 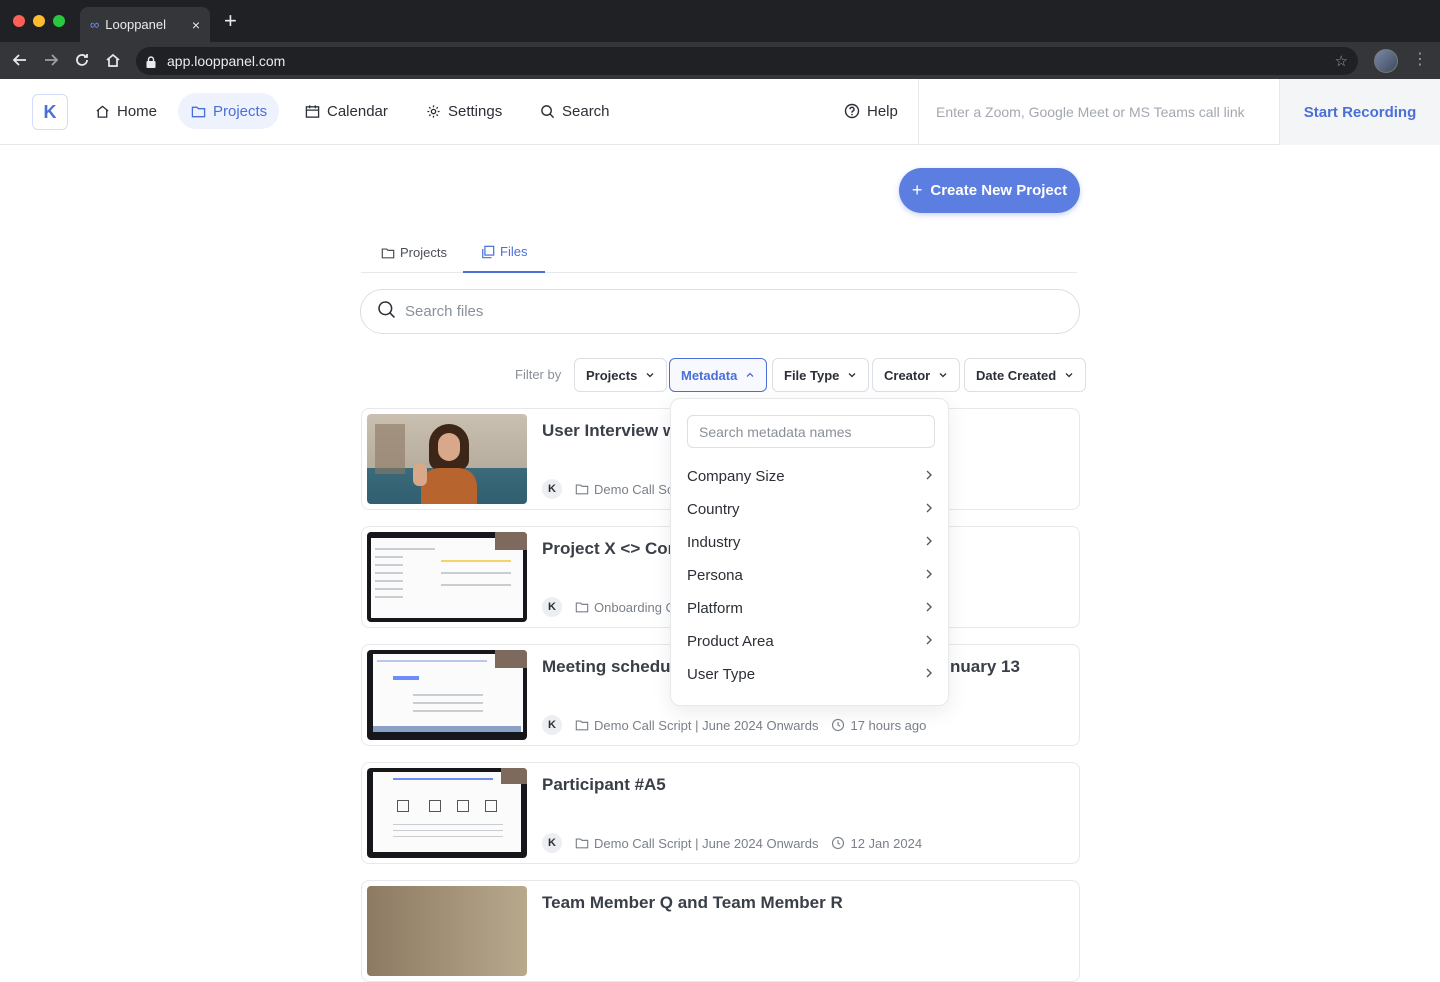 I want to click on file-meta: K Demo Call Sc, so click(x=607, y=489).